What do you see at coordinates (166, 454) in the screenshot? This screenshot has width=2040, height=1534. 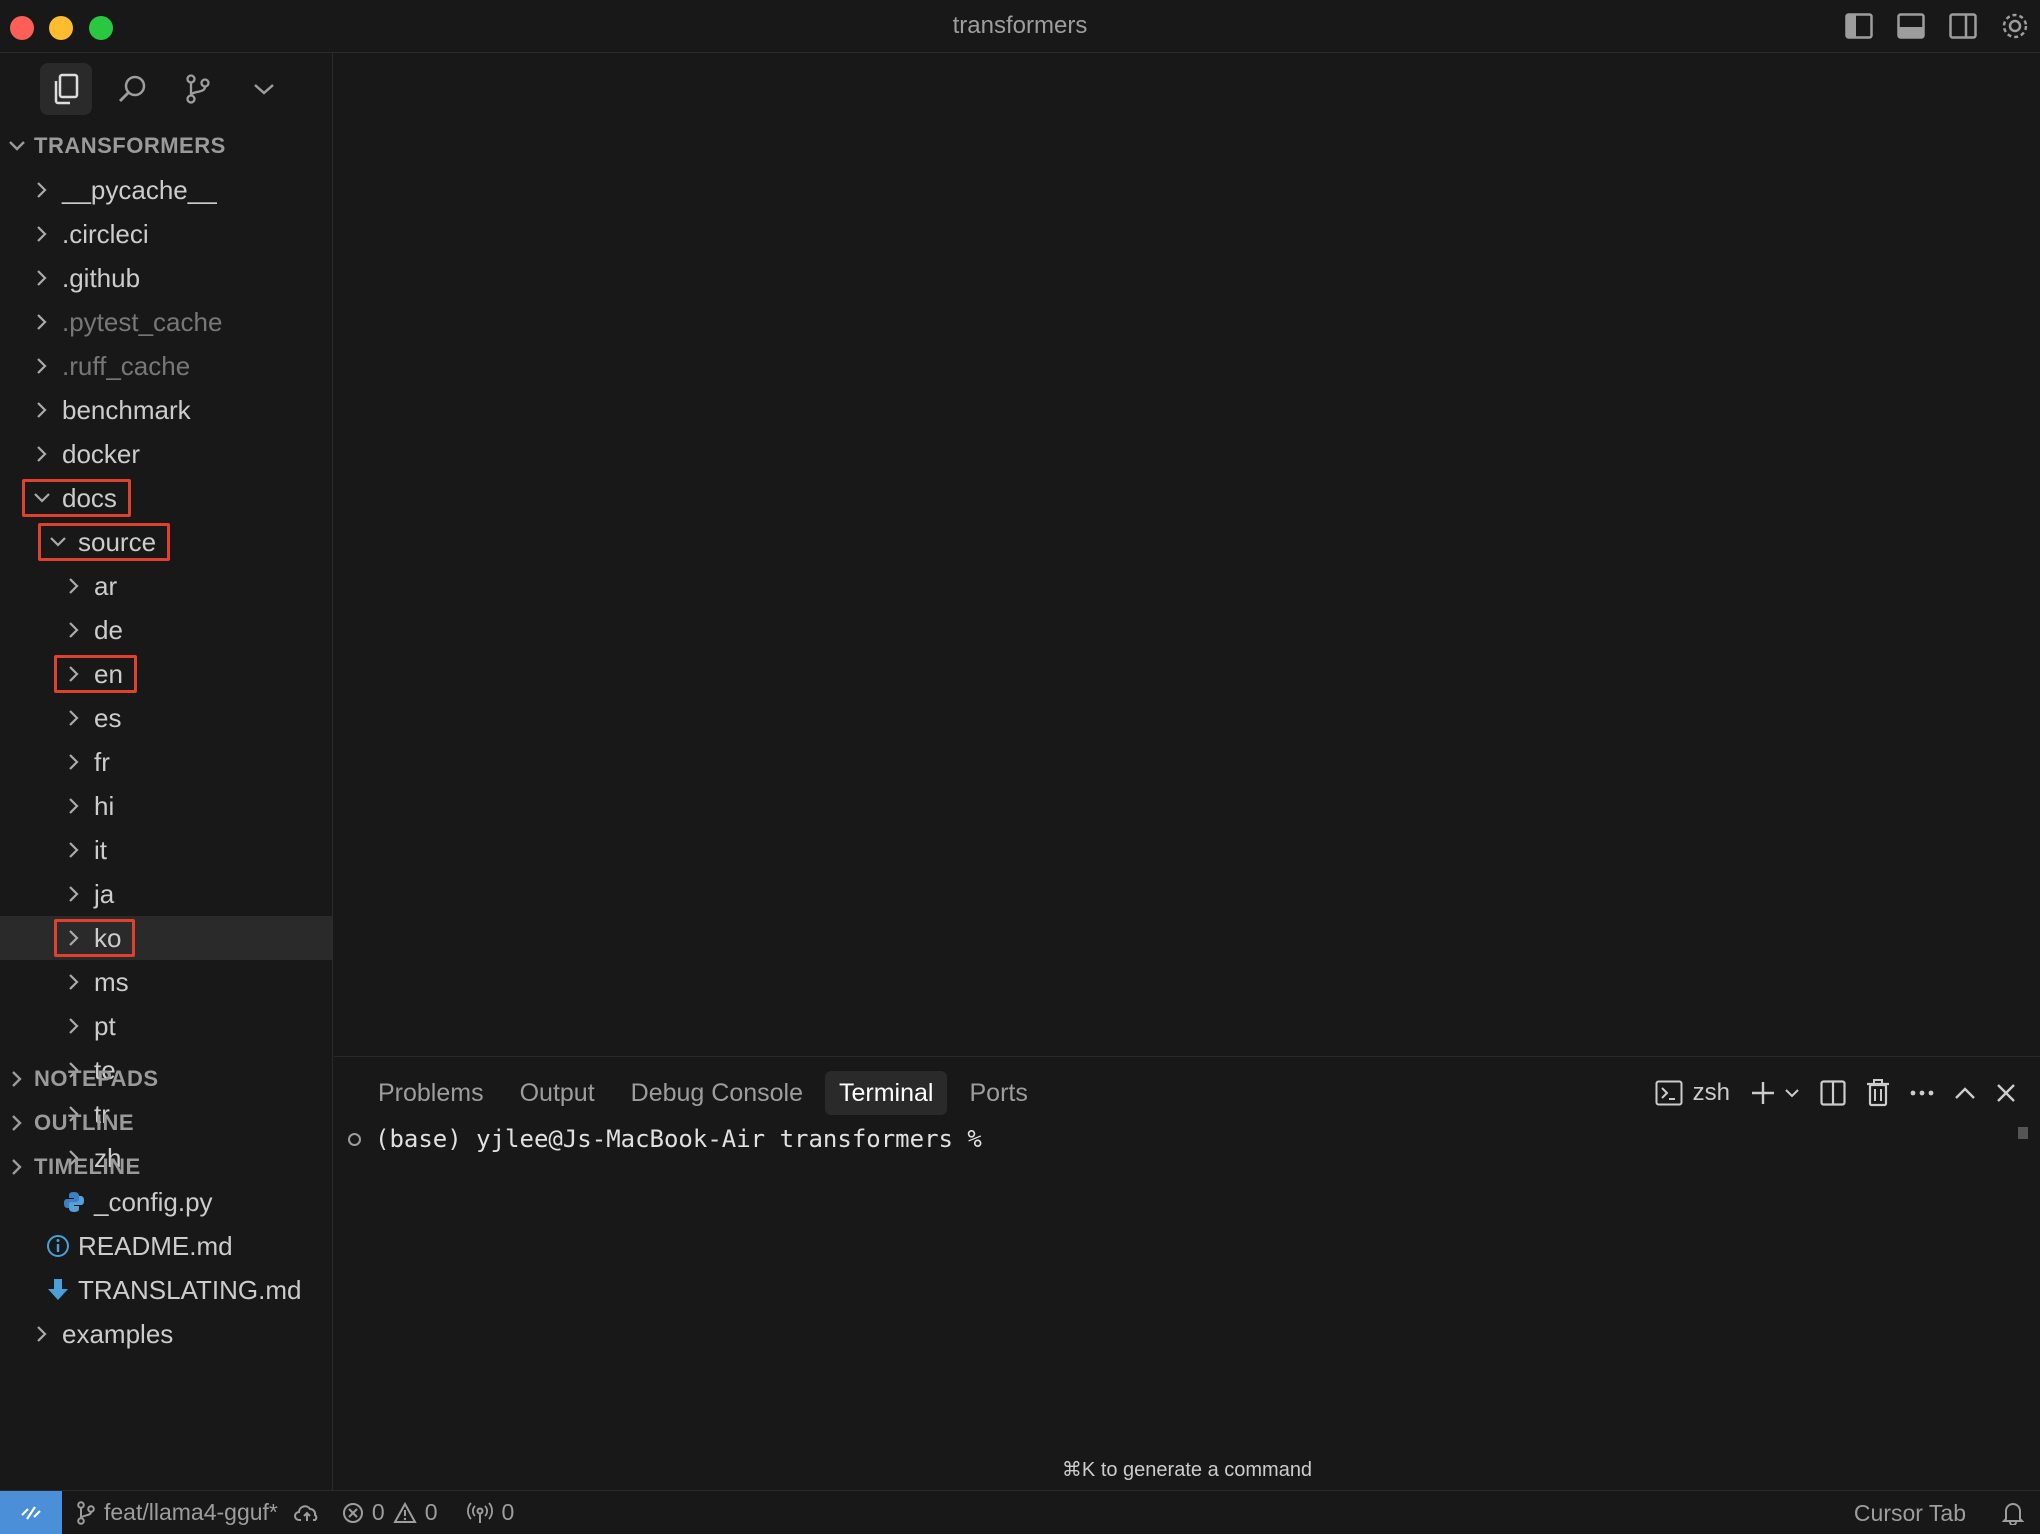 I see `folder-docker: docker` at bounding box center [166, 454].